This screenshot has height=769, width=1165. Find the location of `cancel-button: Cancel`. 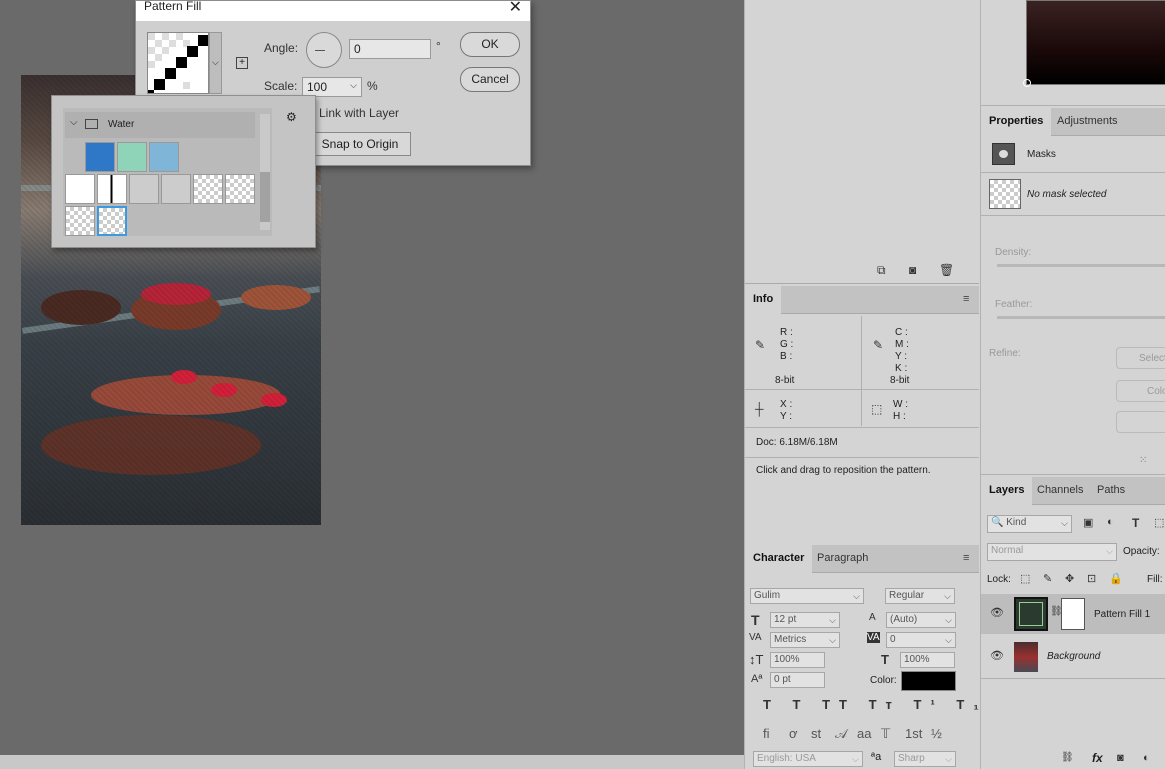

cancel-button: Cancel is located at coordinates (490, 79).